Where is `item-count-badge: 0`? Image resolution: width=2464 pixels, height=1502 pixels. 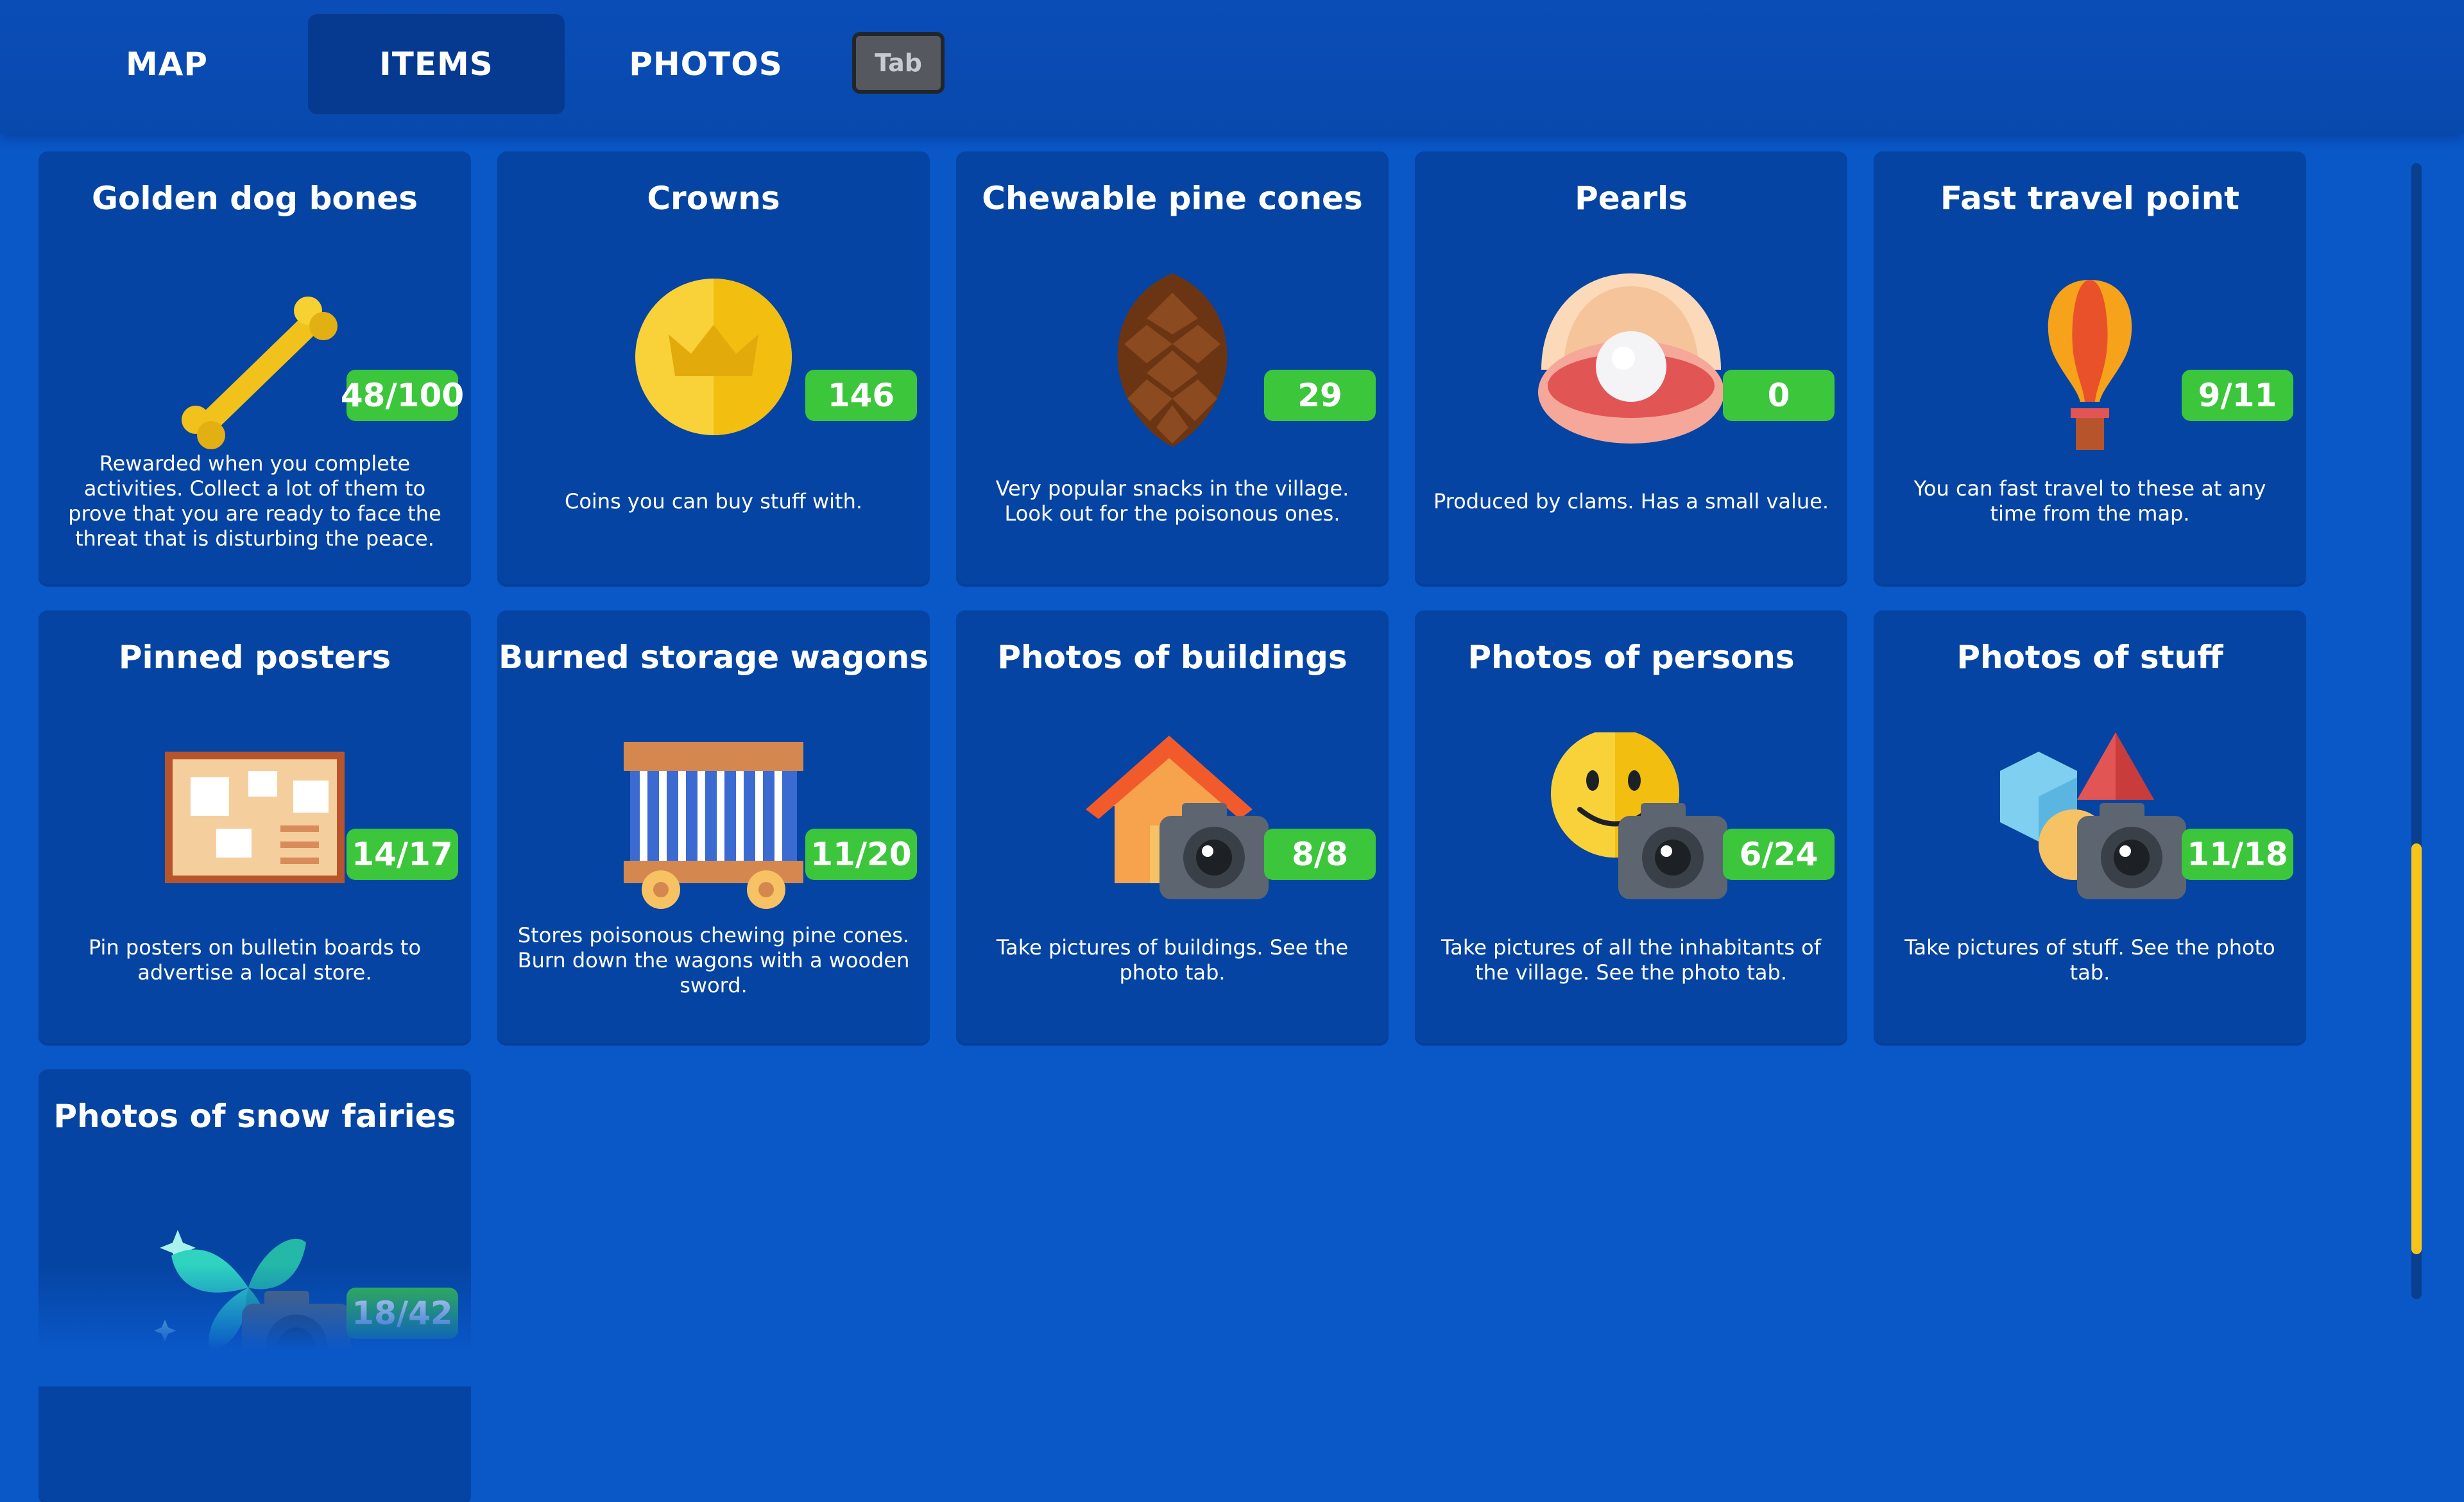
item-count-badge: 0 is located at coordinates (1779, 396).